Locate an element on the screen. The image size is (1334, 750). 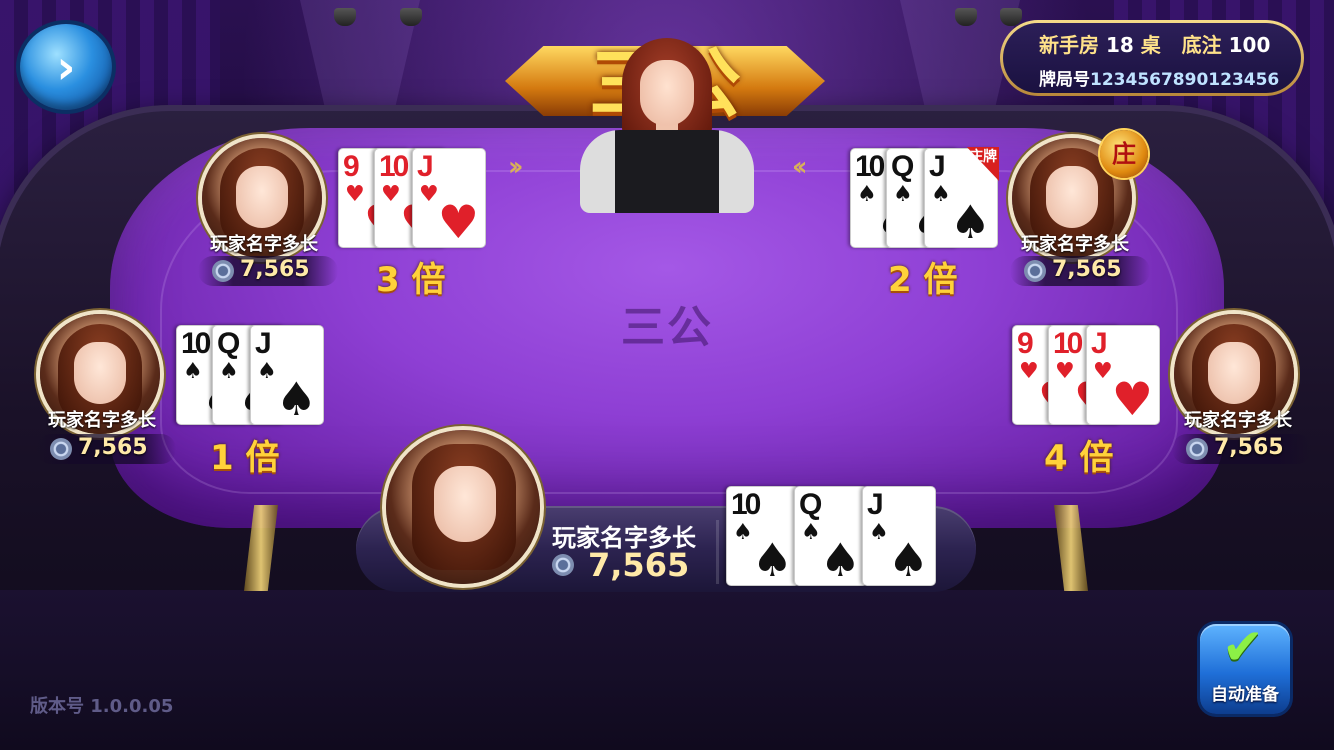
back-button: › is located at coordinates (66, 67).